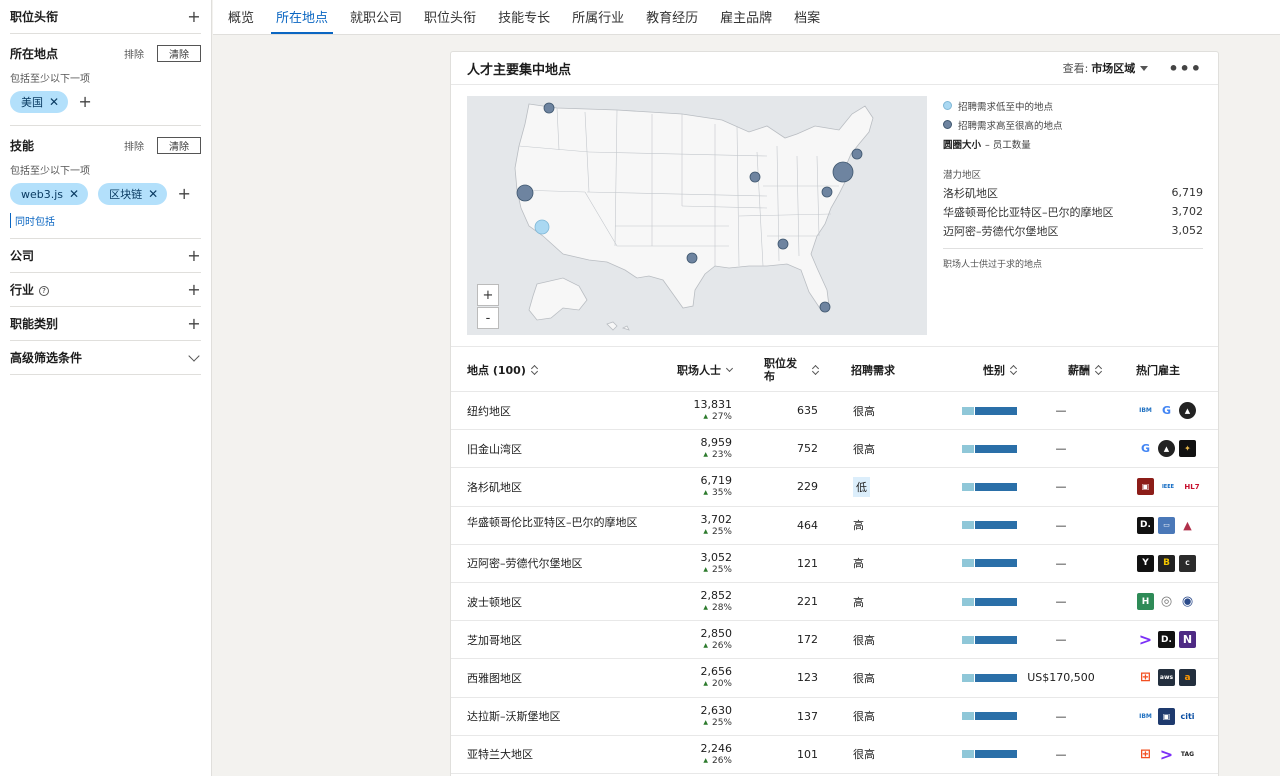 The image size is (1280, 776). Describe the element at coordinates (450, 17) in the screenshot. I see `tab-titles: 职位头衔` at that location.